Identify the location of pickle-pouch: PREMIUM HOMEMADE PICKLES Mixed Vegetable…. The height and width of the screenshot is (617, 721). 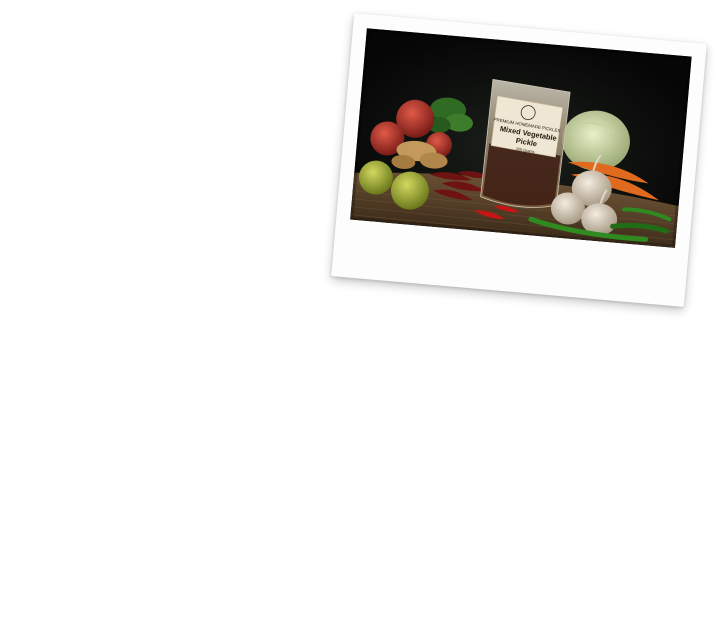
(525, 143).